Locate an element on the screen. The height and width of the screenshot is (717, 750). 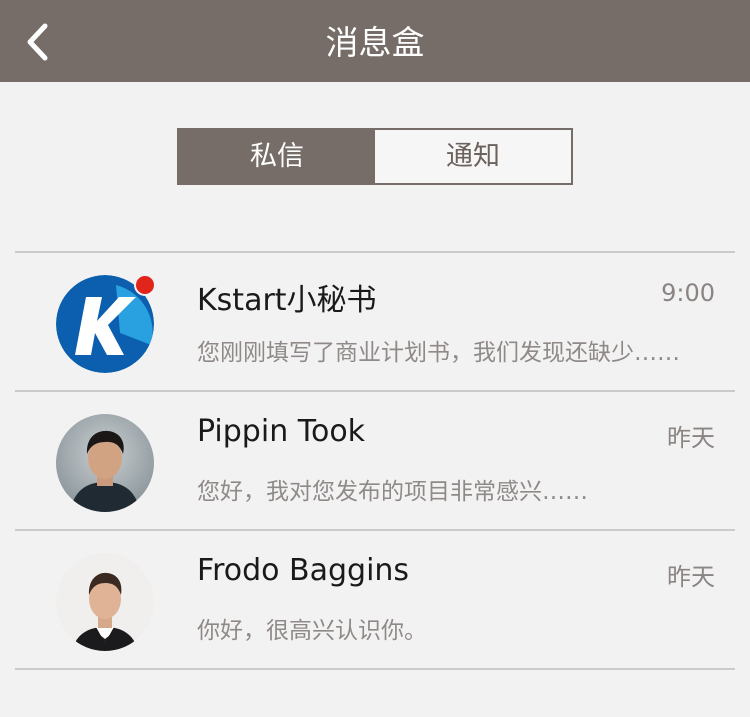
sender-name: Kstart小秘书 is located at coordinates (287, 300).